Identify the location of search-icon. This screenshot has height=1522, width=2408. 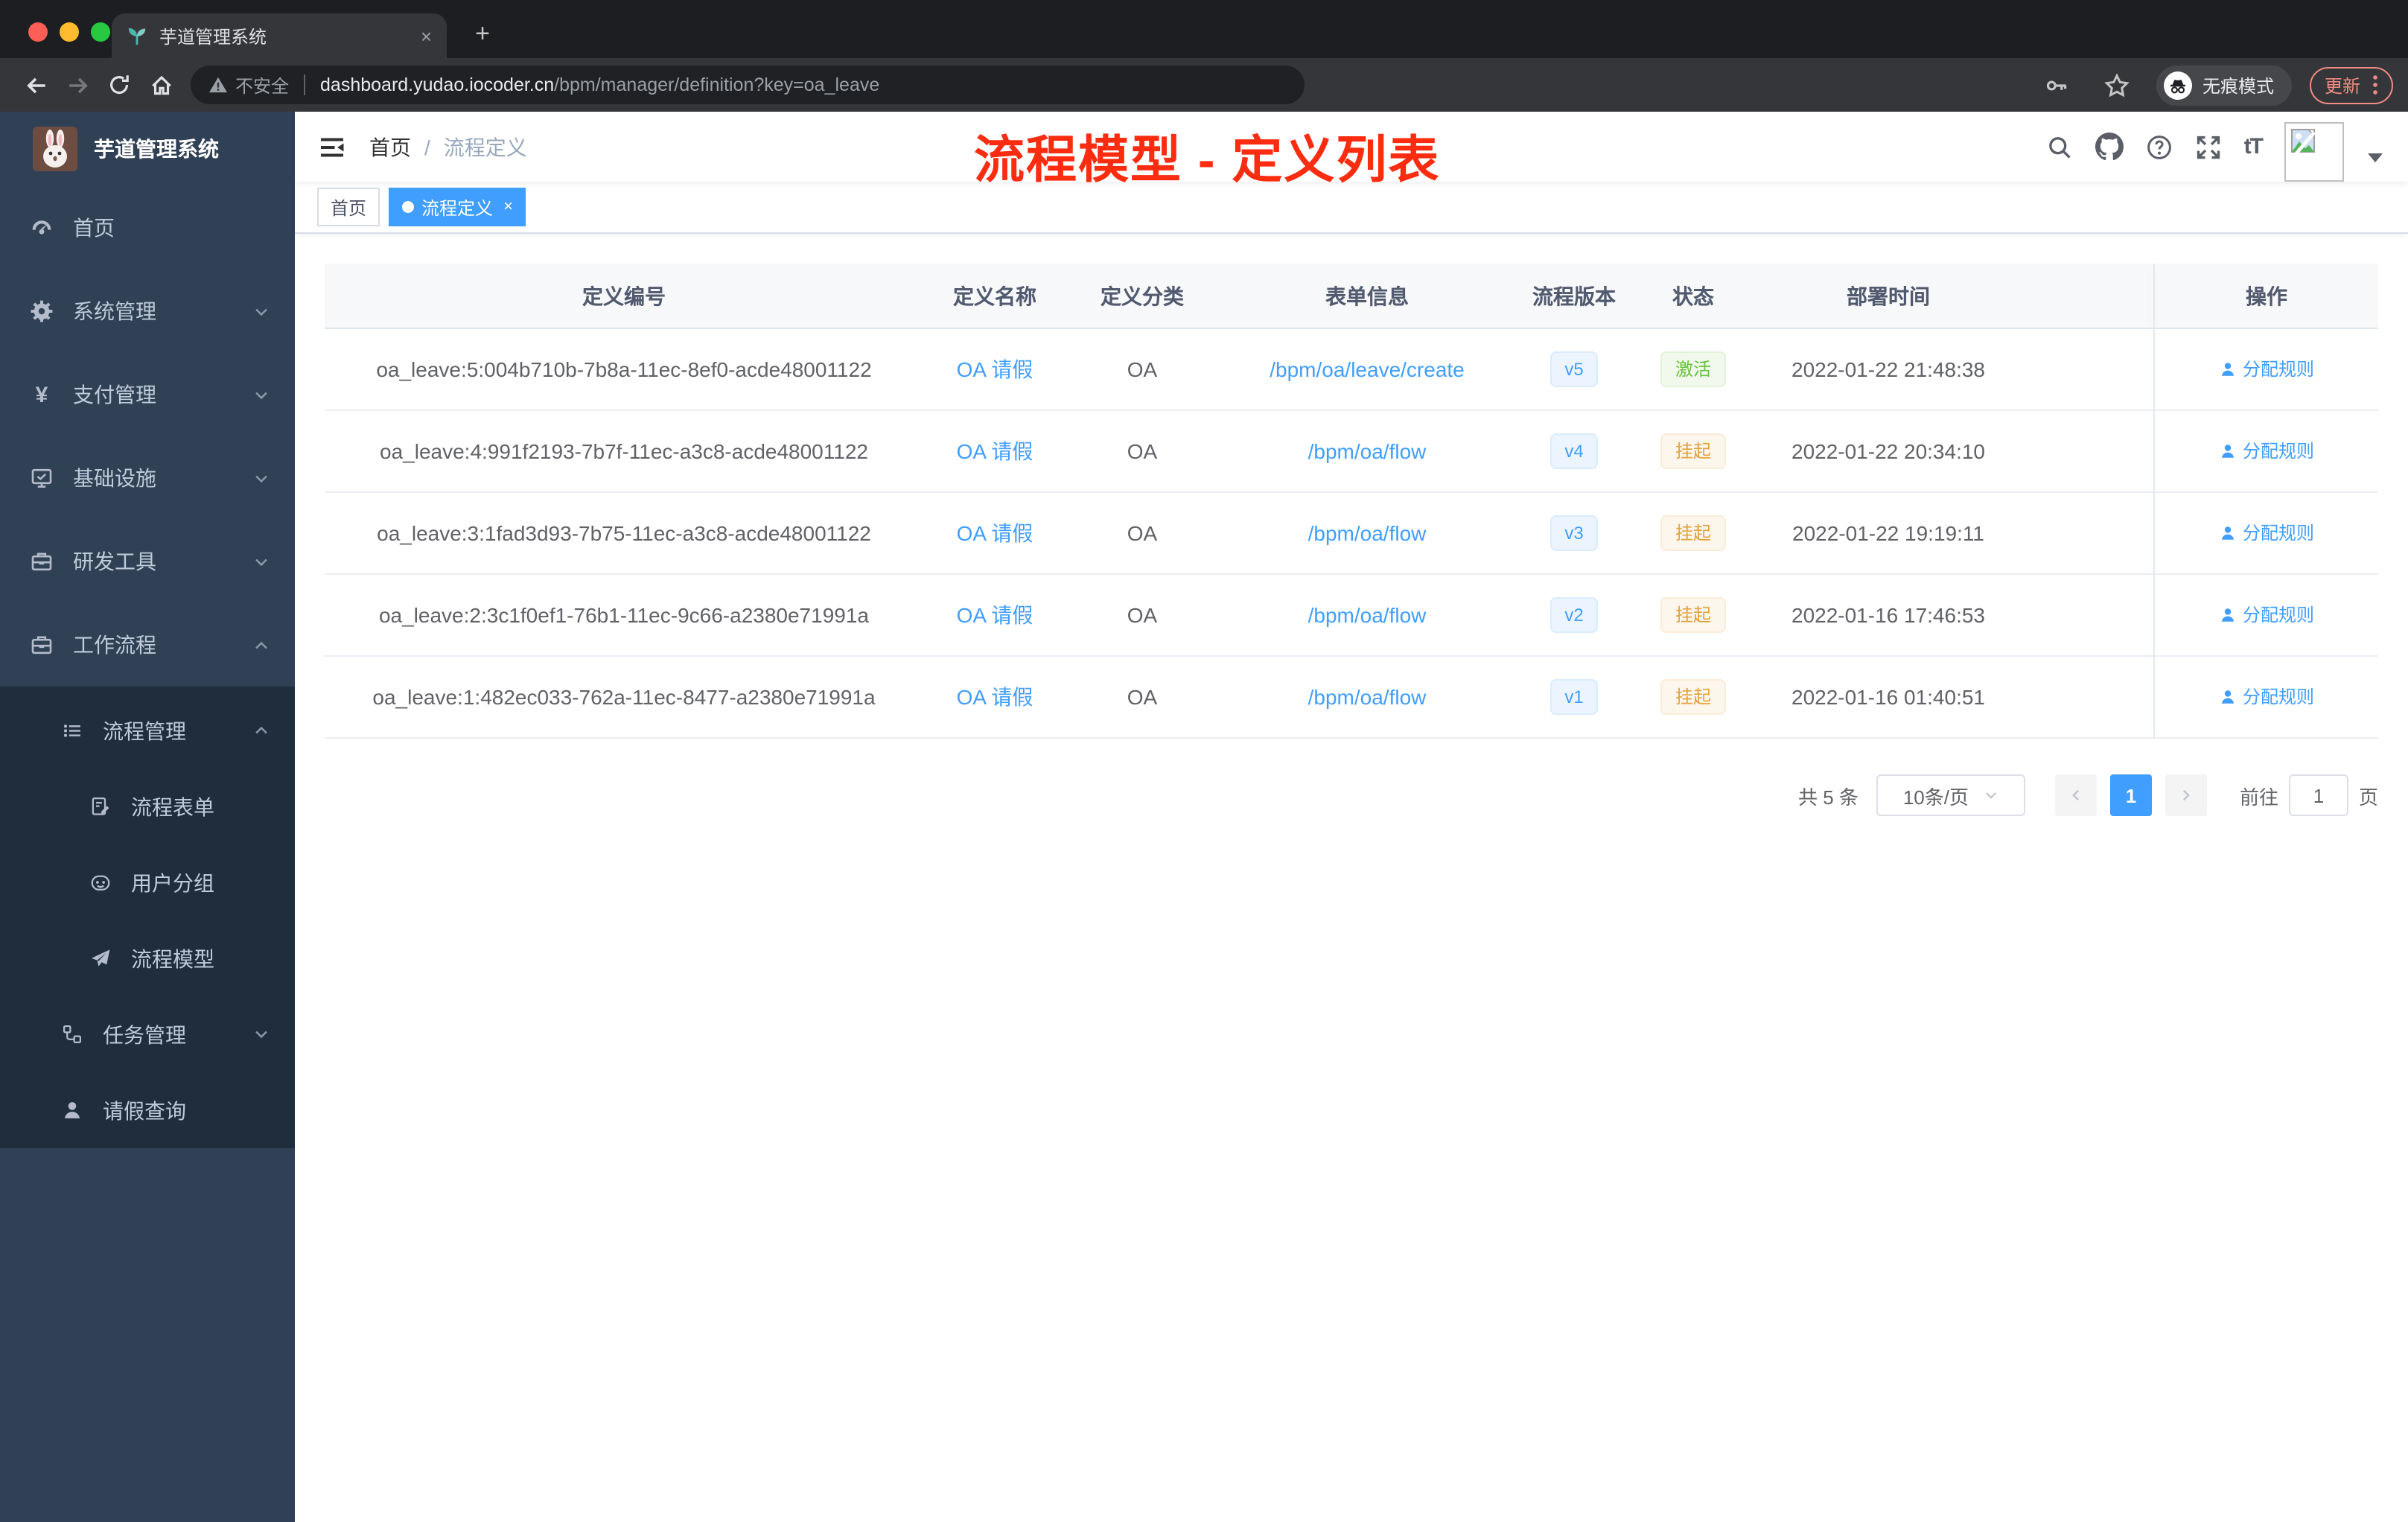
(2059, 146).